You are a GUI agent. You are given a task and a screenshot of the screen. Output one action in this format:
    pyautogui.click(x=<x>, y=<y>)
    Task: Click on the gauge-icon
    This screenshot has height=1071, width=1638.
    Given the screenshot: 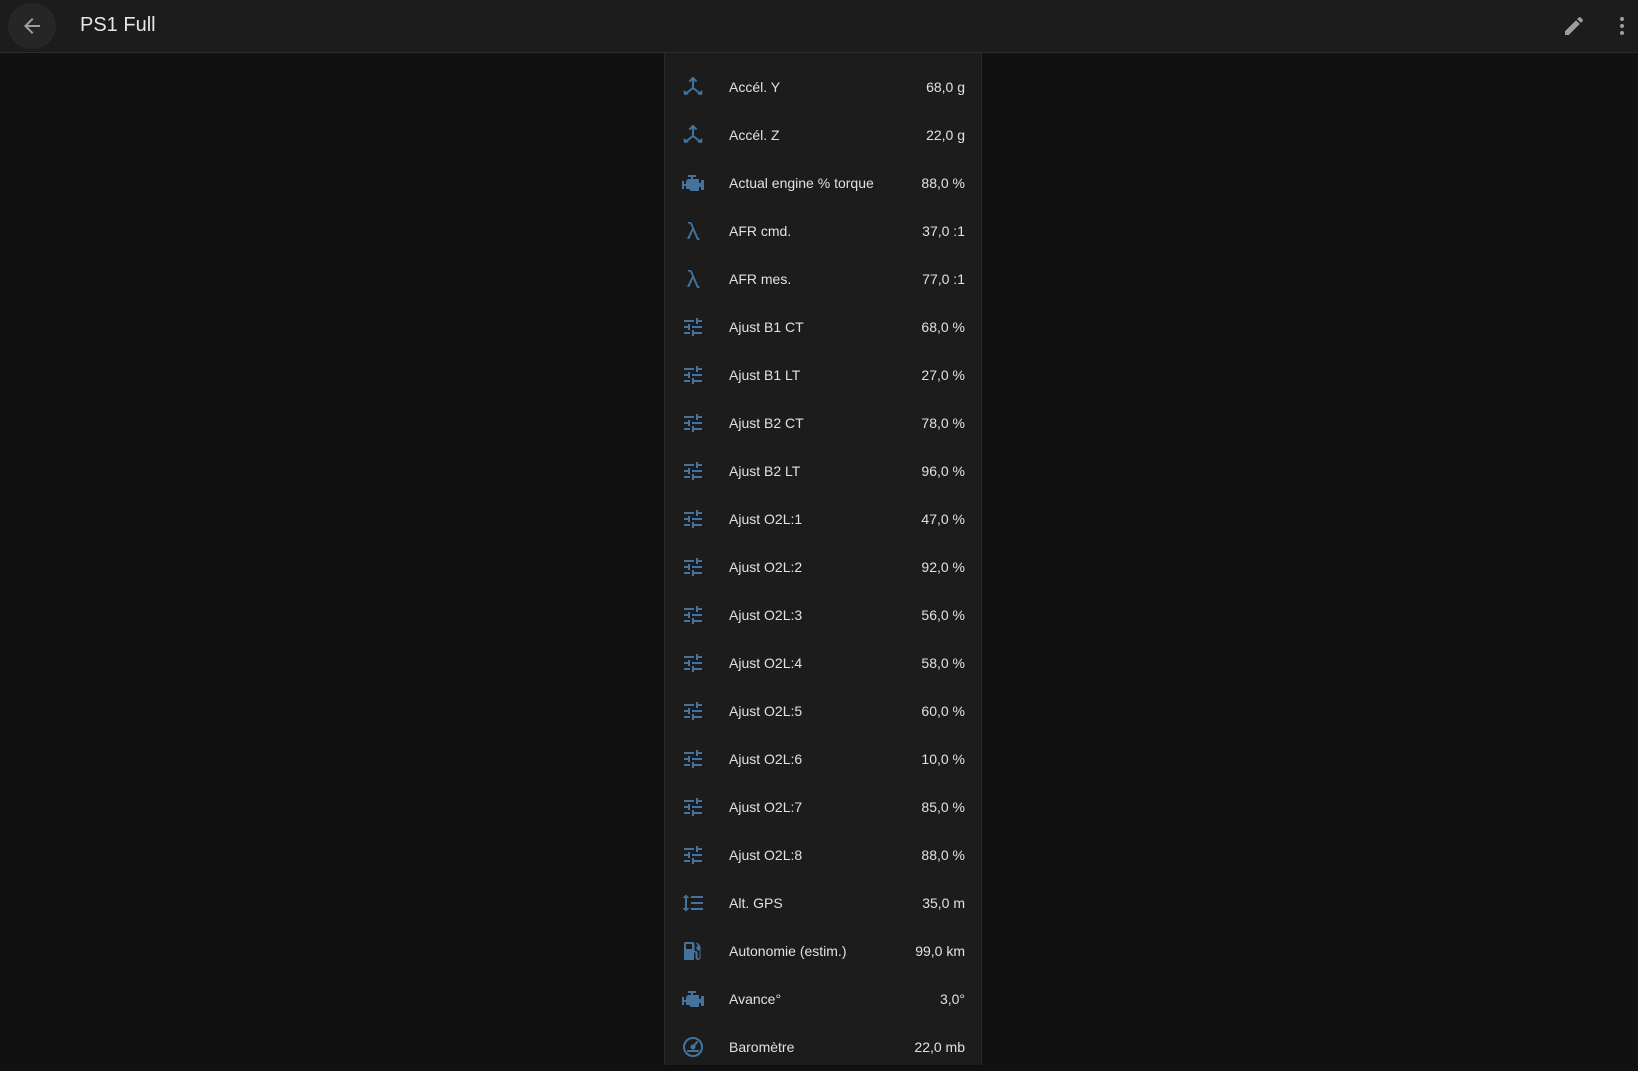 What is the action you would take?
    pyautogui.click(x=693, y=1047)
    